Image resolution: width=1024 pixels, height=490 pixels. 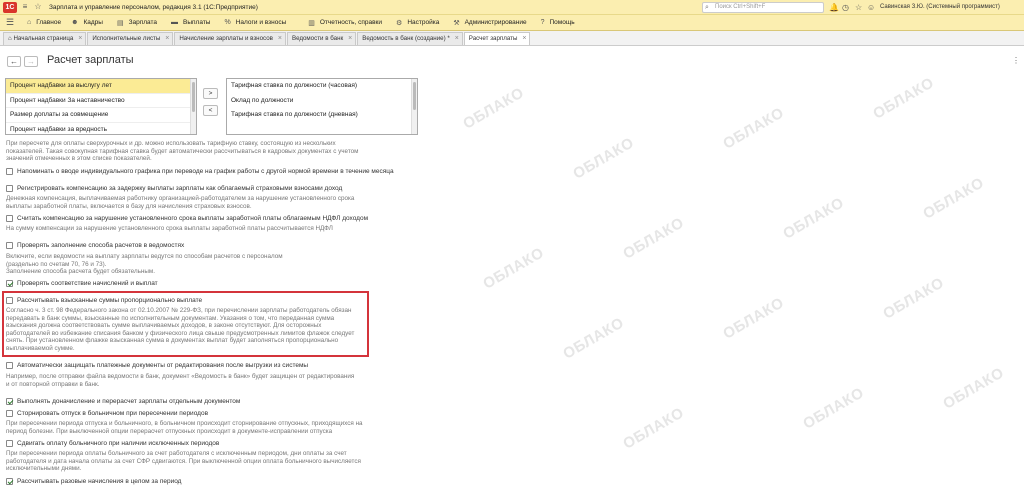 I want to click on storno-vacation-checkbox, so click(x=9, y=413).